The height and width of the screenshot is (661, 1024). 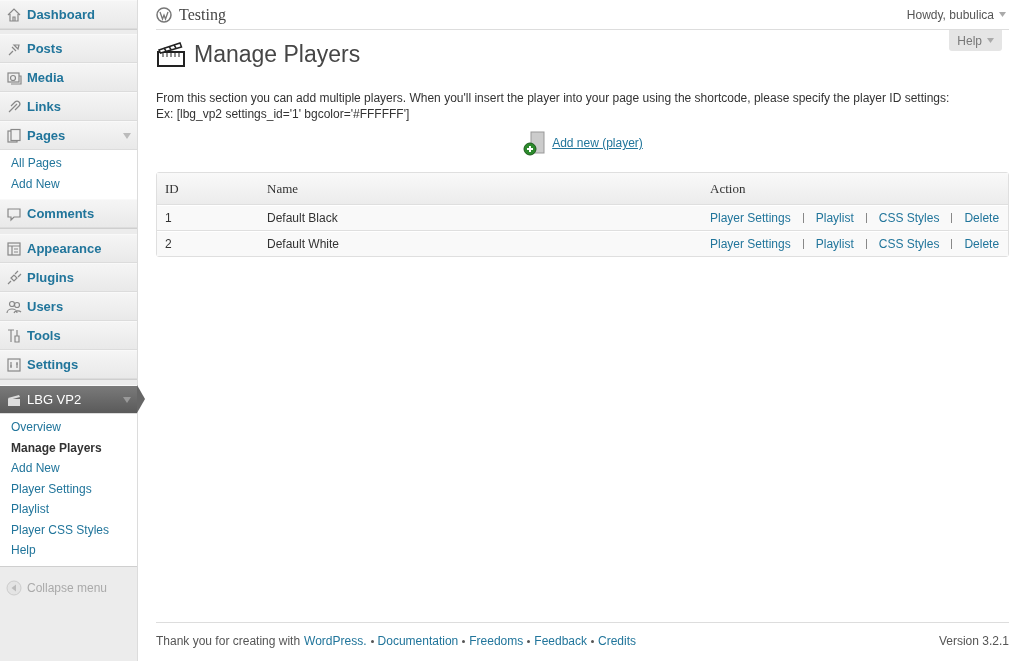 What do you see at coordinates (14, 277) in the screenshot?
I see `plug-icon` at bounding box center [14, 277].